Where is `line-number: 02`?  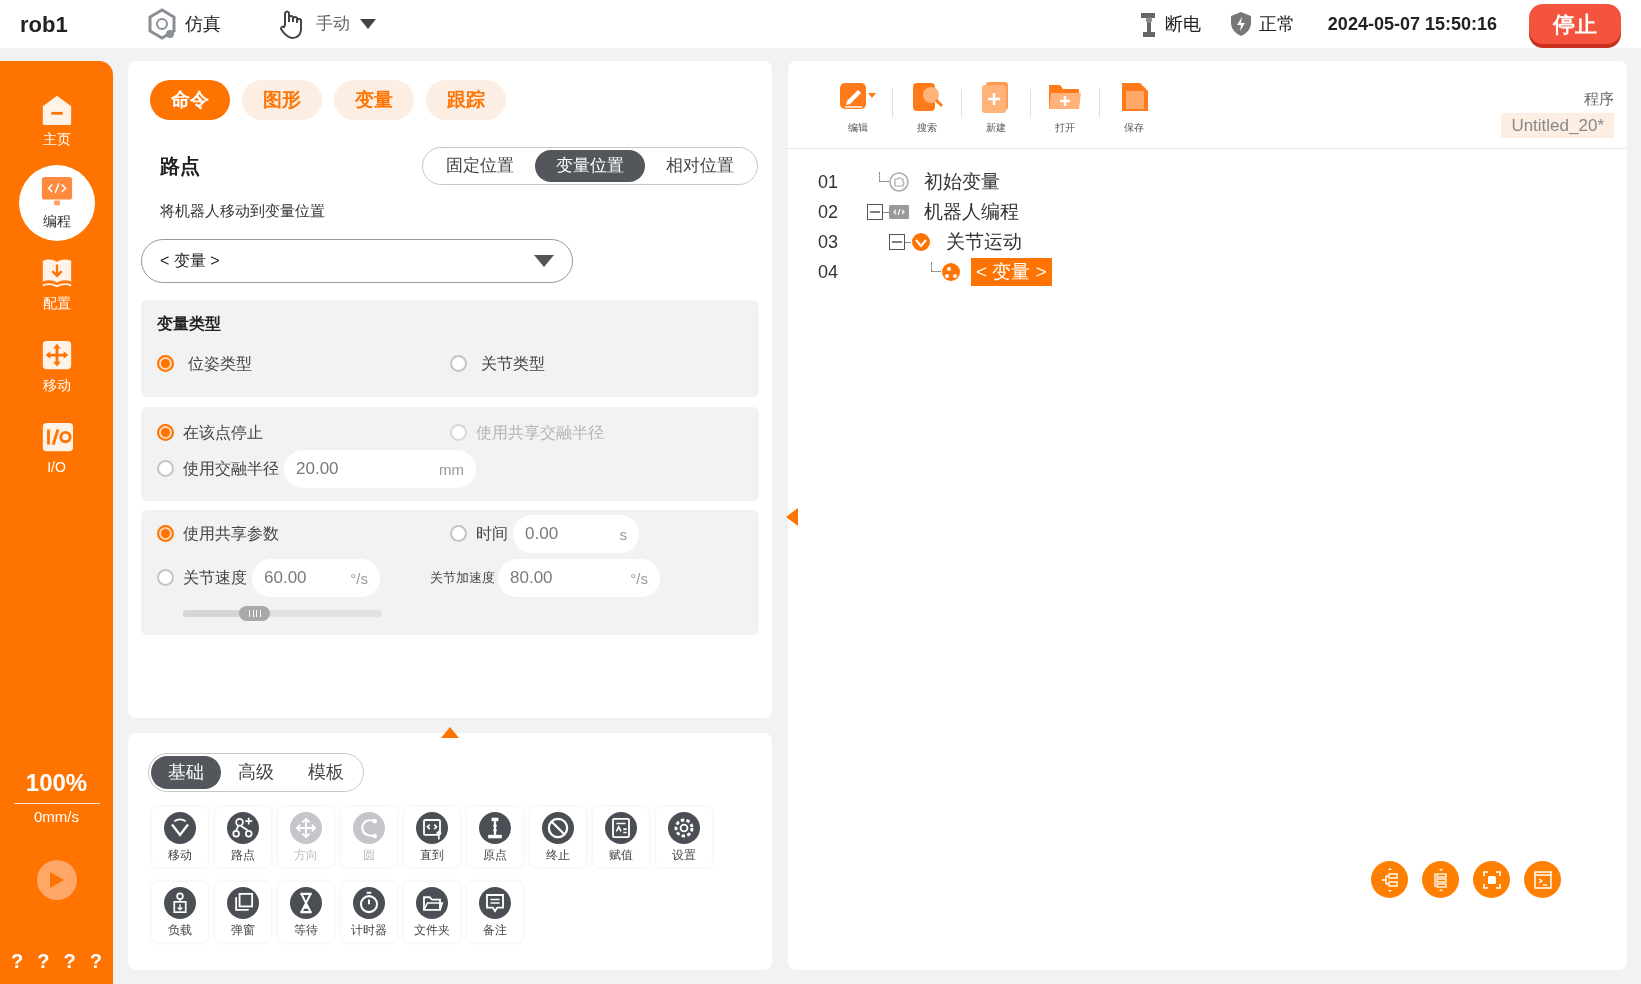 line-number: 02 is located at coordinates (828, 212).